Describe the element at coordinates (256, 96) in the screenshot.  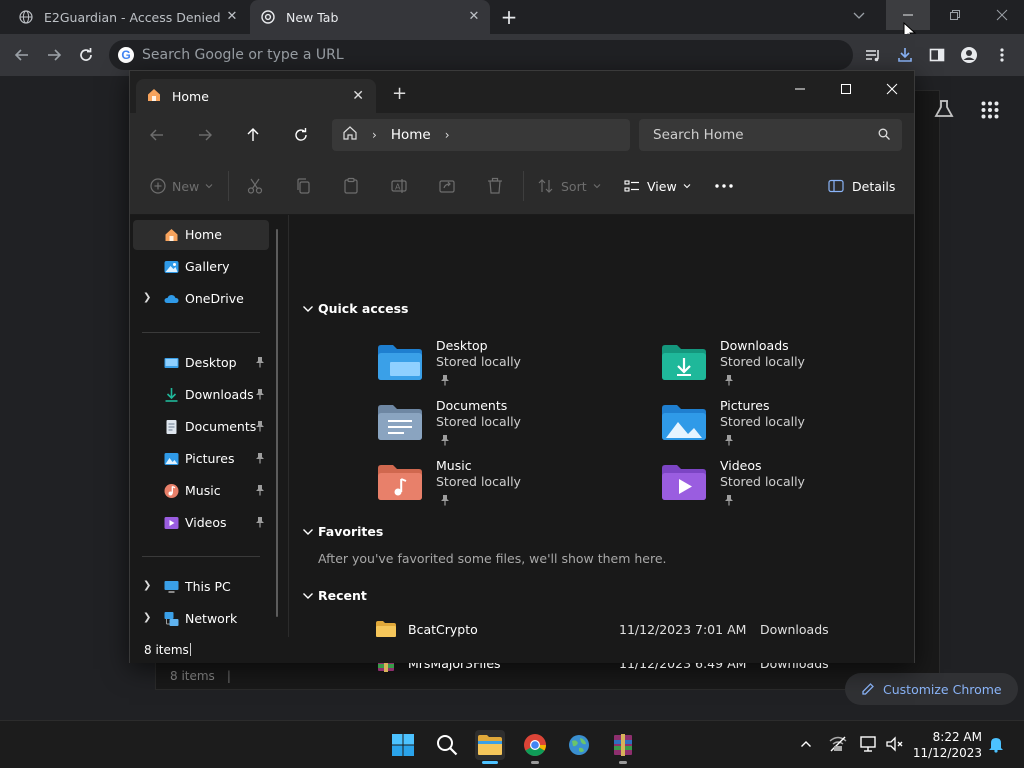
I see `explorer-tab-home: Home ✕` at that location.